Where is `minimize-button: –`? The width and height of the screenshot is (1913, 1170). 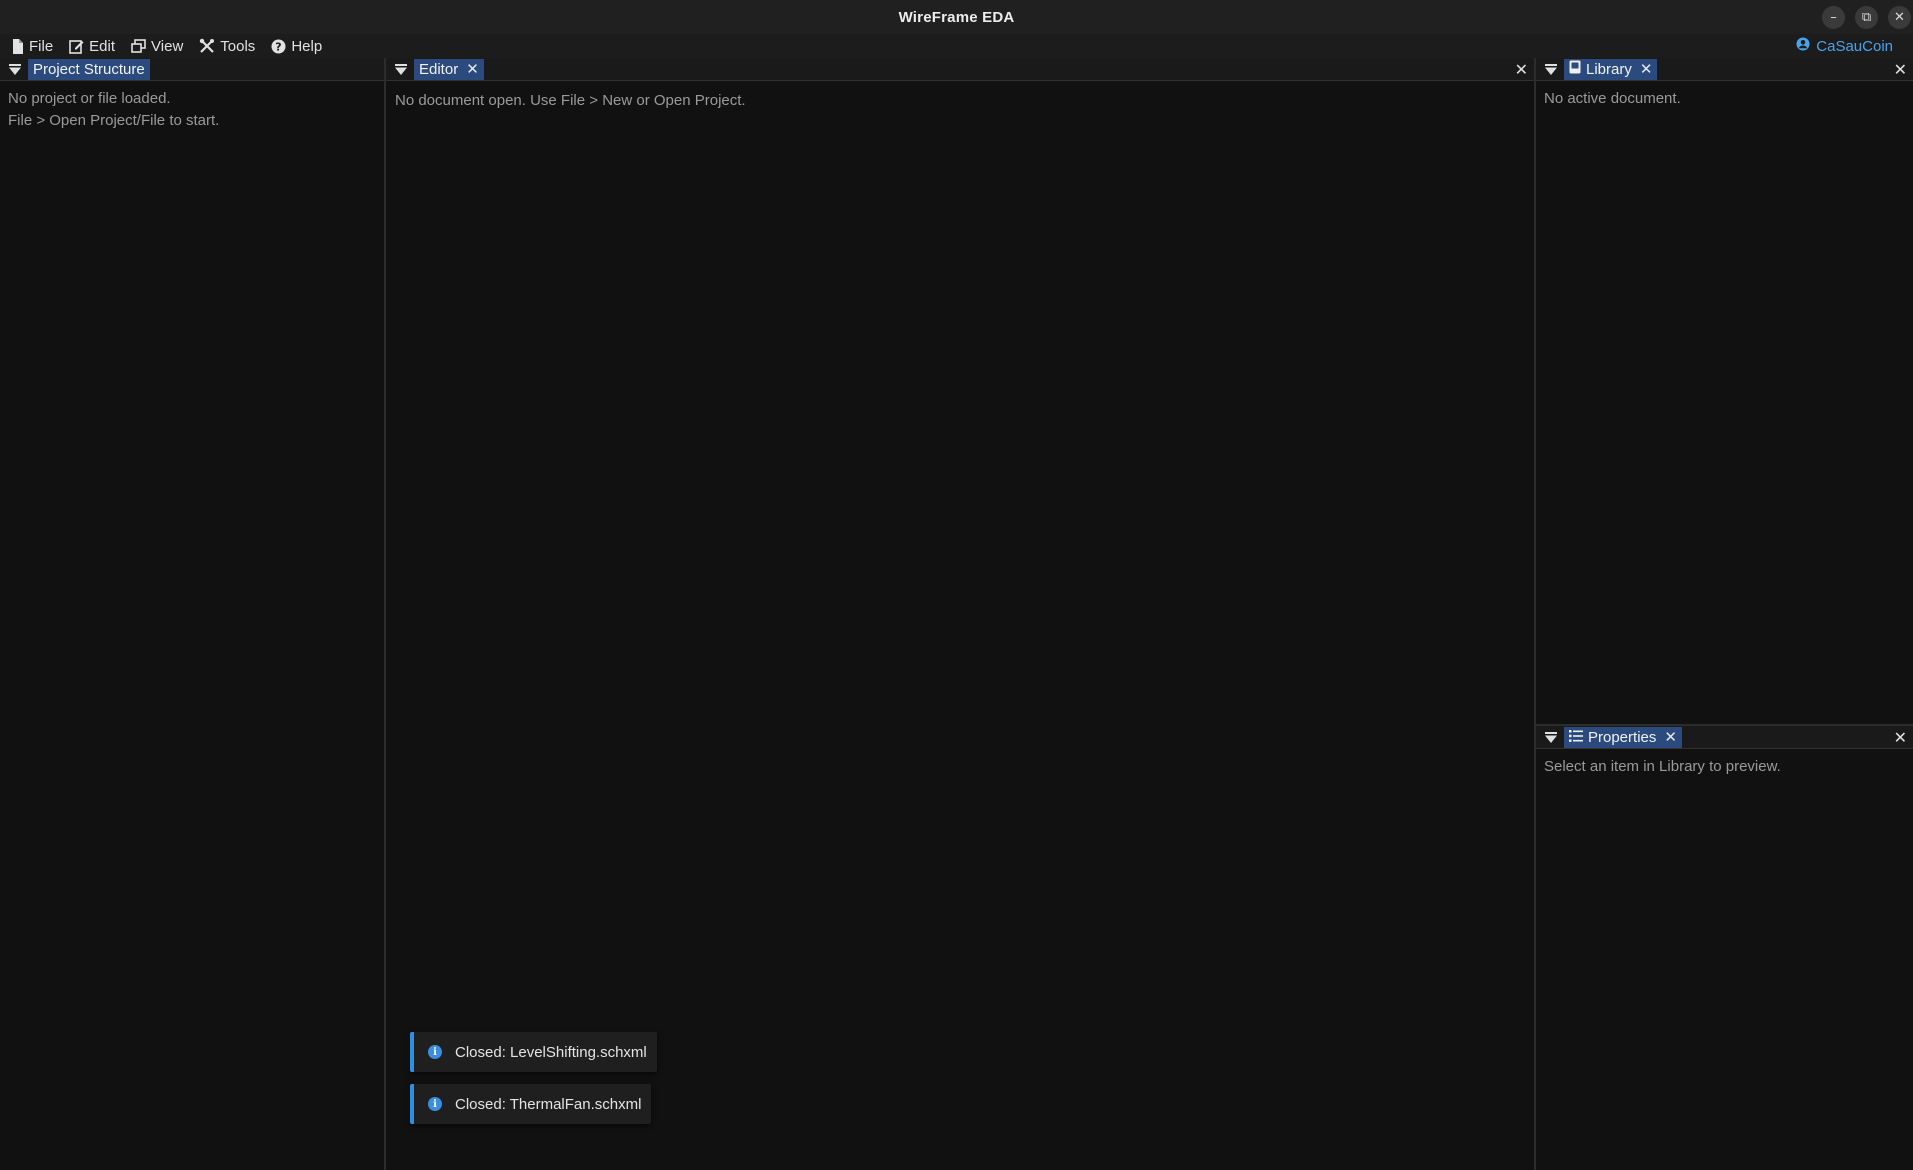 minimize-button: – is located at coordinates (1833, 17).